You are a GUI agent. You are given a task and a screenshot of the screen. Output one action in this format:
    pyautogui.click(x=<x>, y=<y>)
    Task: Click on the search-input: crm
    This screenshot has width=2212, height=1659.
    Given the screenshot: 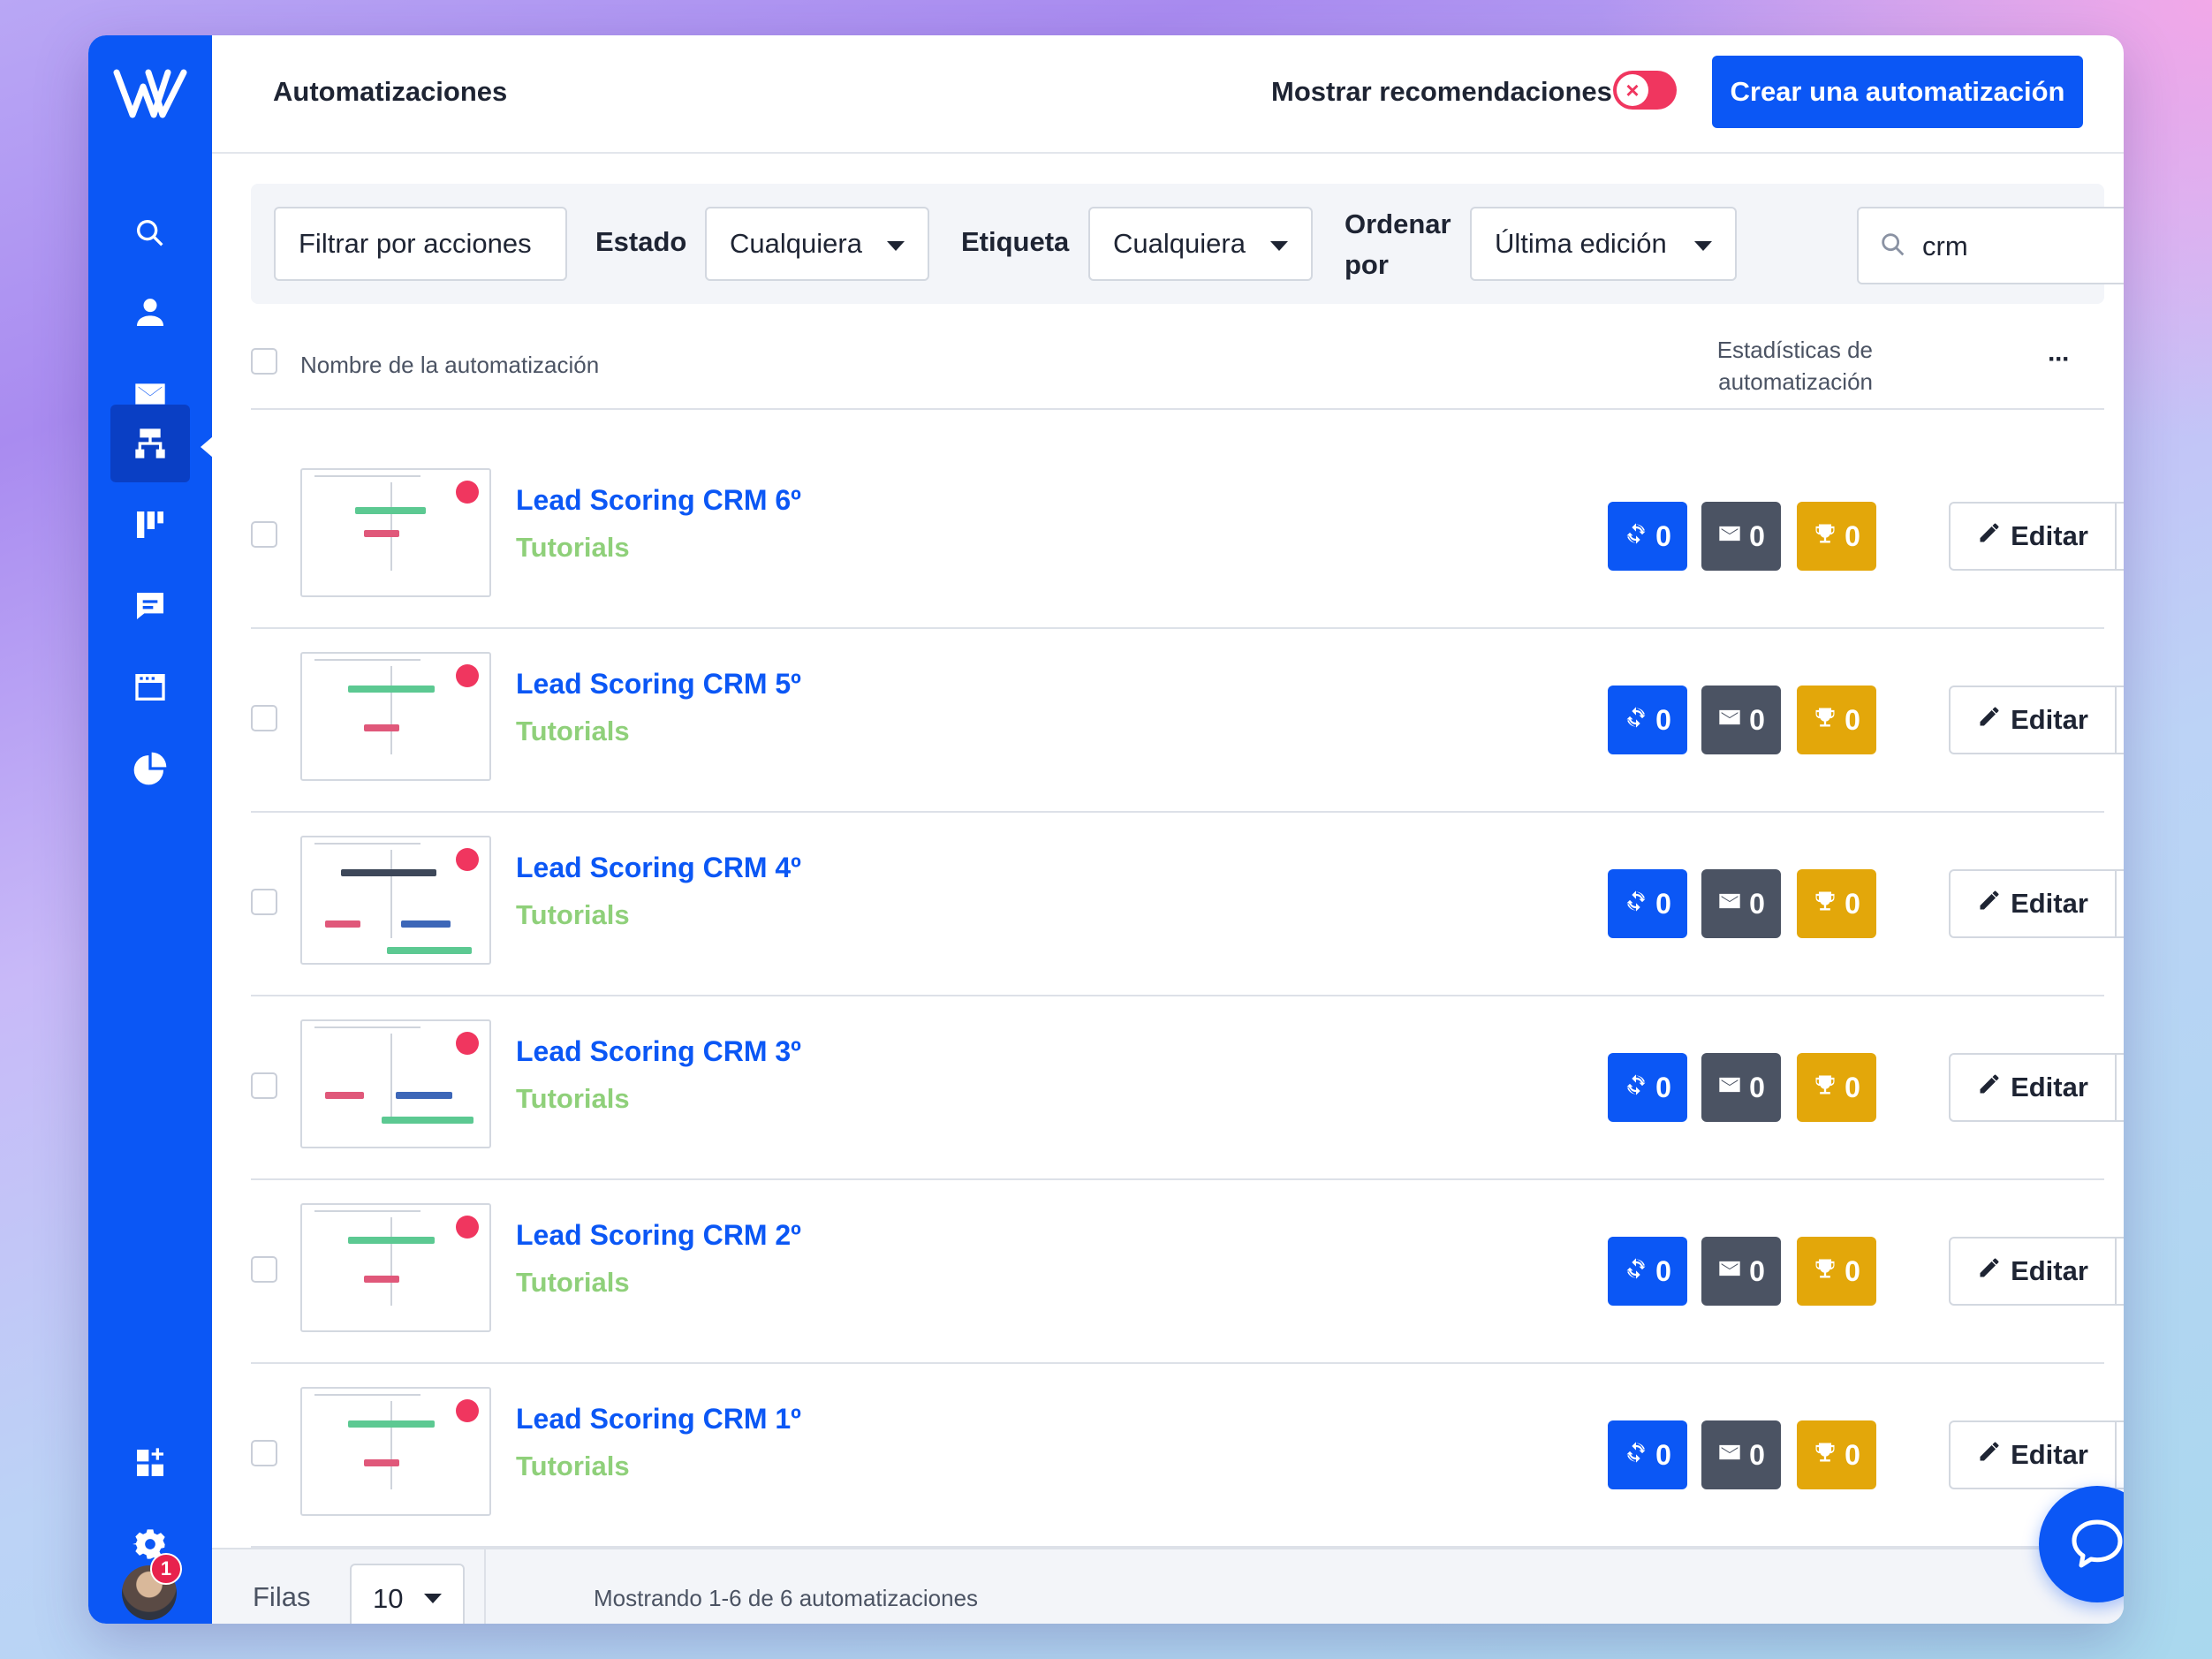 What is the action you would take?
    pyautogui.click(x=1990, y=245)
    